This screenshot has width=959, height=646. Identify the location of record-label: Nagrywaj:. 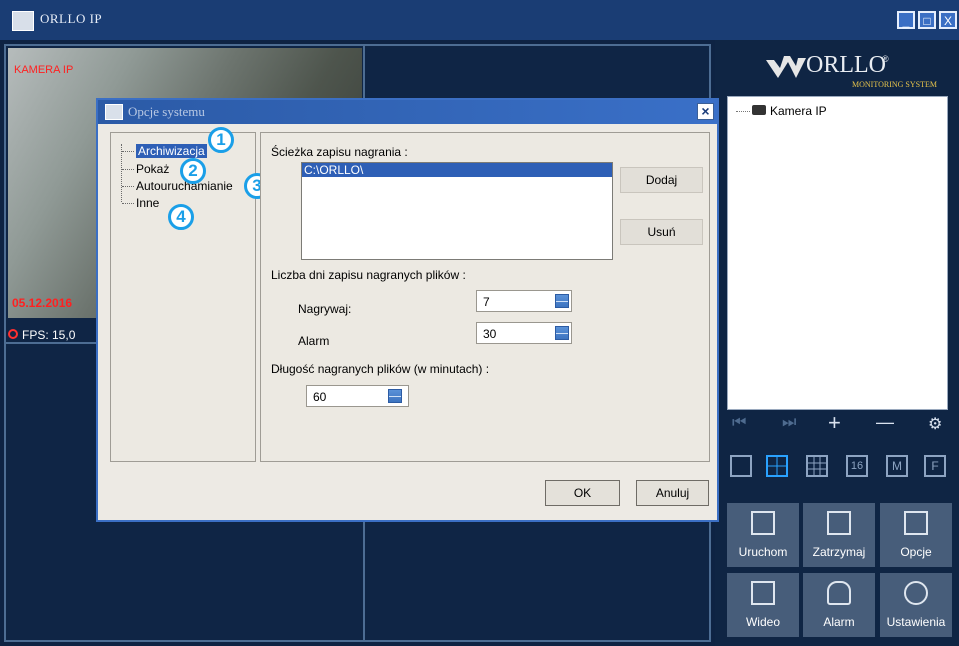
(325, 309).